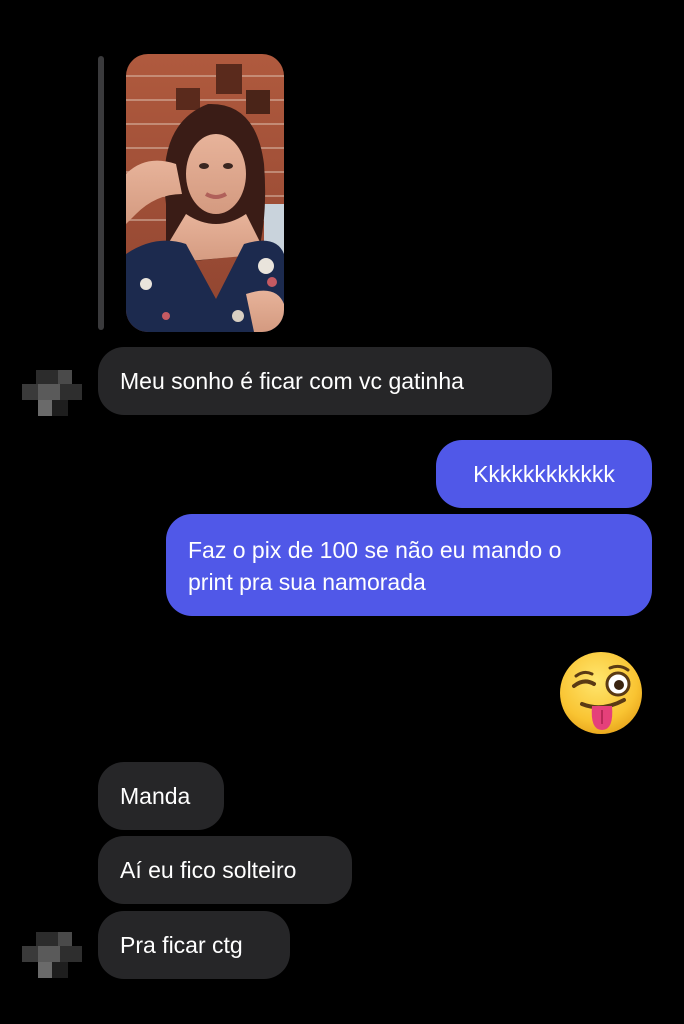 The image size is (684, 1024). Describe the element at coordinates (181, 945) in the screenshot. I see `message-text: Pra ficar ctg` at that location.